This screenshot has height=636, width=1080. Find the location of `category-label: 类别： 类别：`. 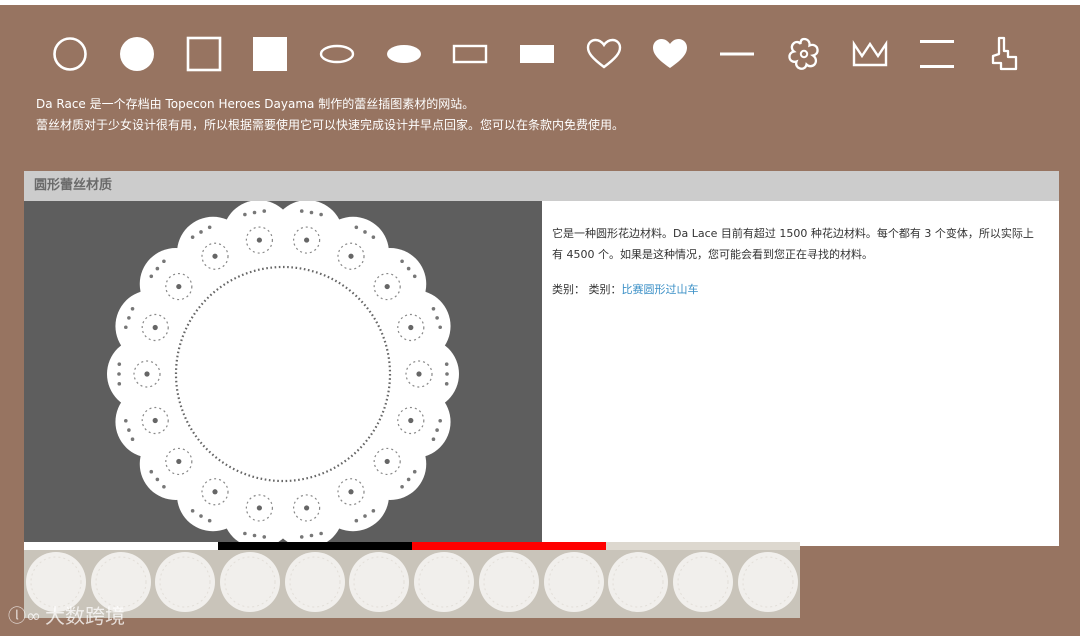

category-label: 类别： 类别： is located at coordinates (587, 289).